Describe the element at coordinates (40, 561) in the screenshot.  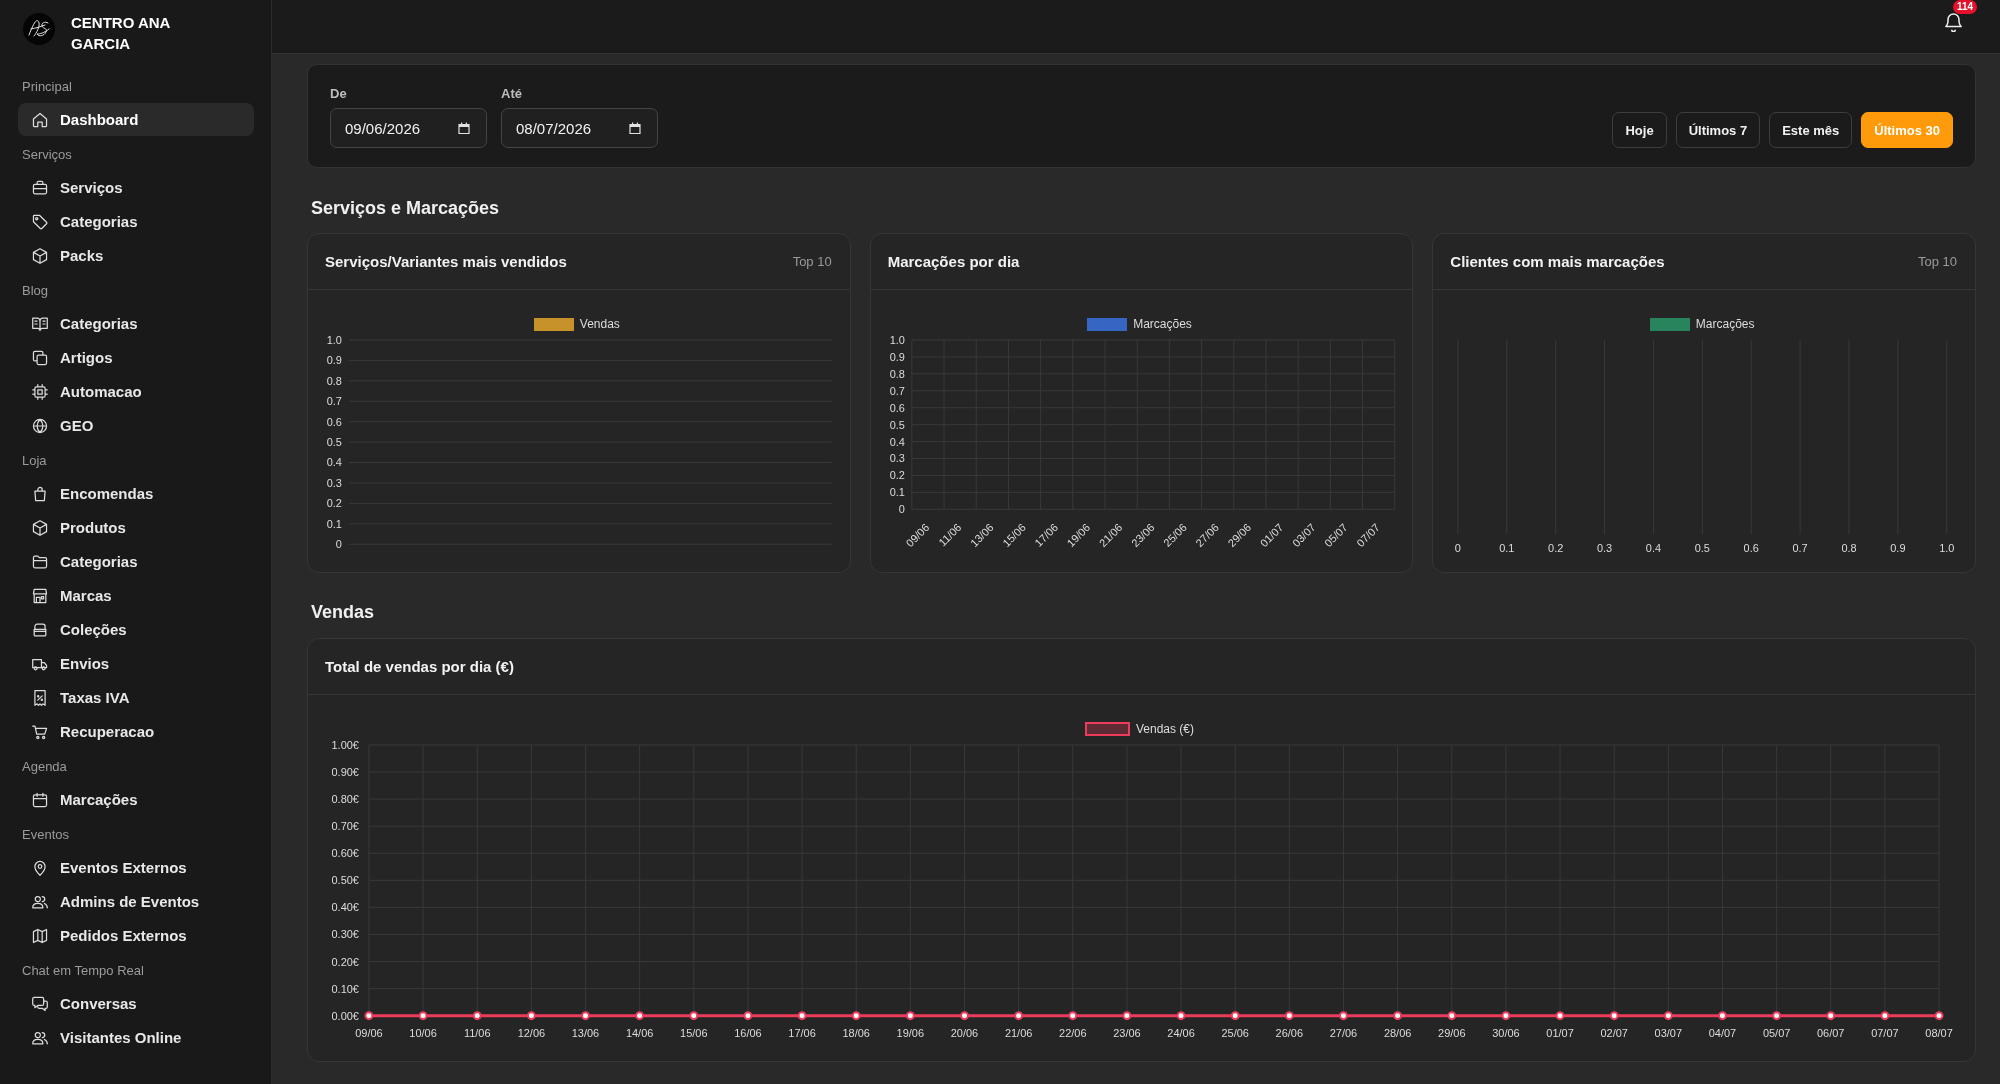
I see `folder-icon` at that location.